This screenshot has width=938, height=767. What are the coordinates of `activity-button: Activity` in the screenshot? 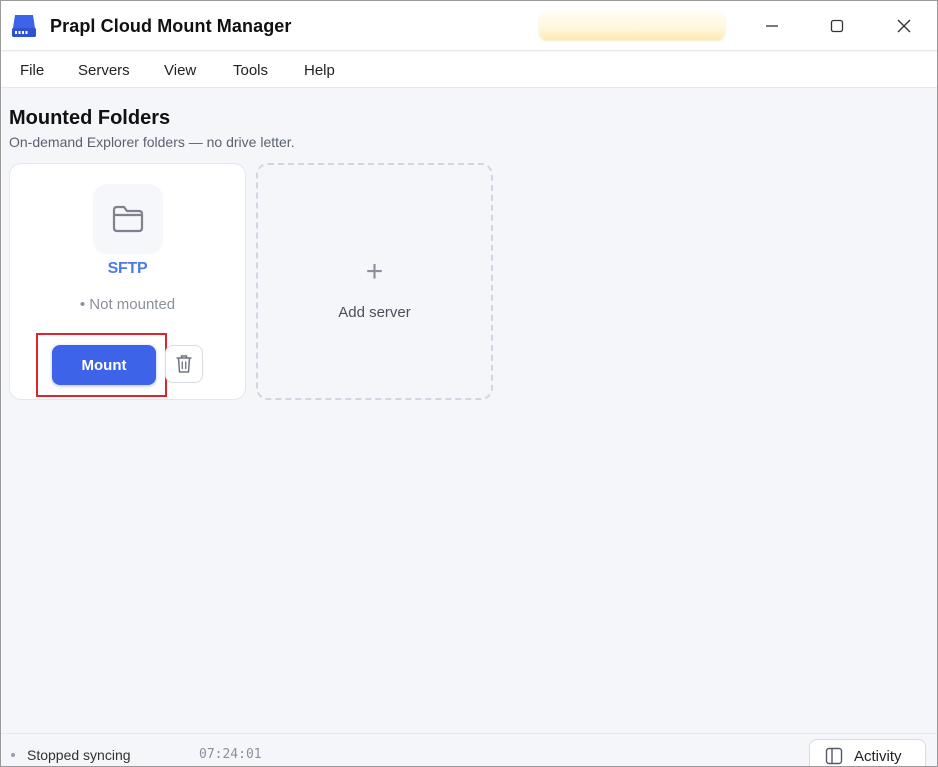 It's located at (867, 752).